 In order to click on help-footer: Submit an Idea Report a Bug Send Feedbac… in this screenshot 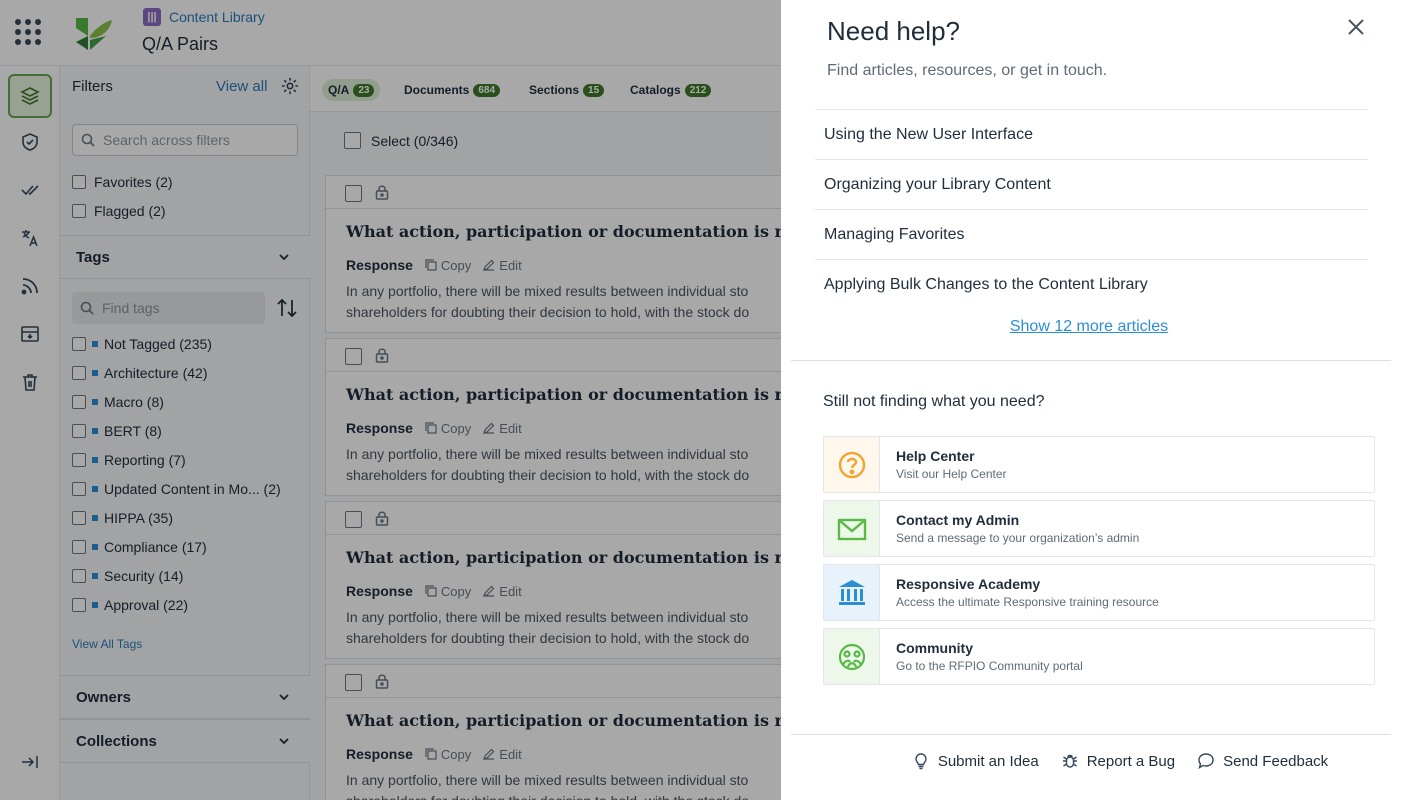, I will do `click(1091, 761)`.